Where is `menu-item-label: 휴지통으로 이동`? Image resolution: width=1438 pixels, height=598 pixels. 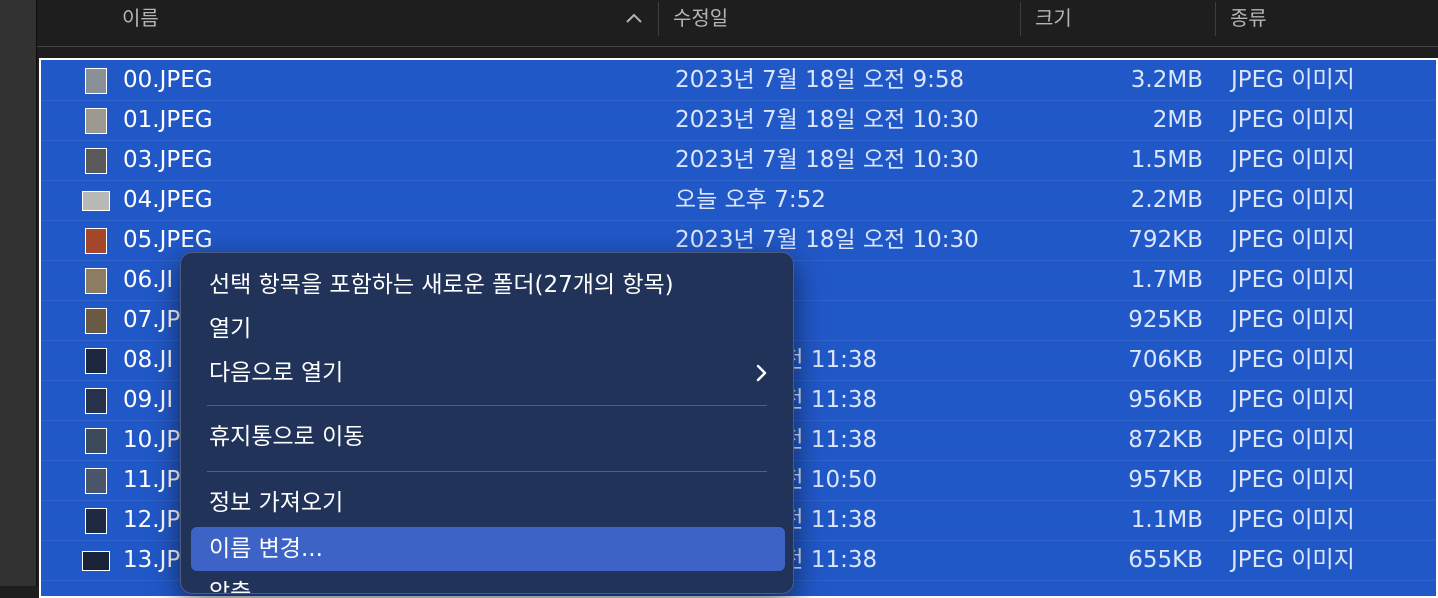
menu-item-label: 휴지통으로 이동 is located at coordinates (287, 437).